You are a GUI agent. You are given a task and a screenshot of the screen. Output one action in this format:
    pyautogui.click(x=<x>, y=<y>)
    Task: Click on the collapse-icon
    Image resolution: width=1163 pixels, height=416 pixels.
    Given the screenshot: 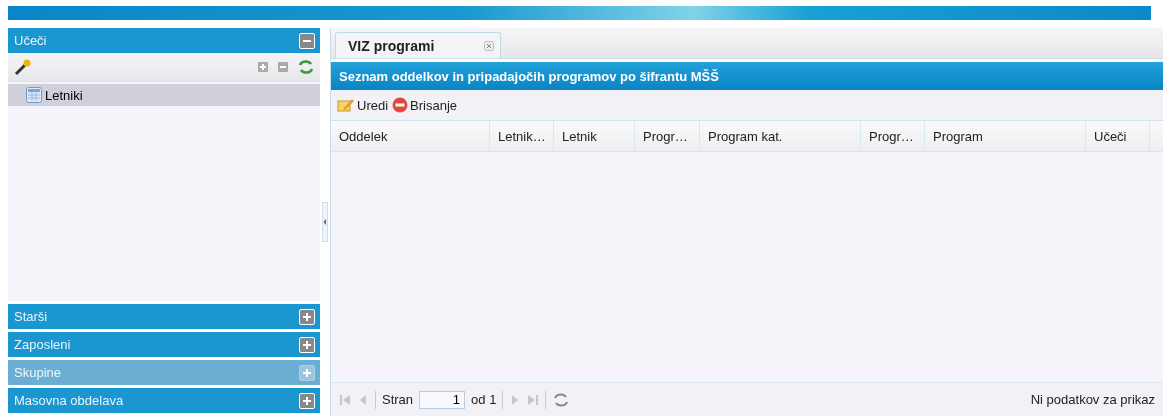 What is the action you would take?
    pyautogui.click(x=307, y=40)
    